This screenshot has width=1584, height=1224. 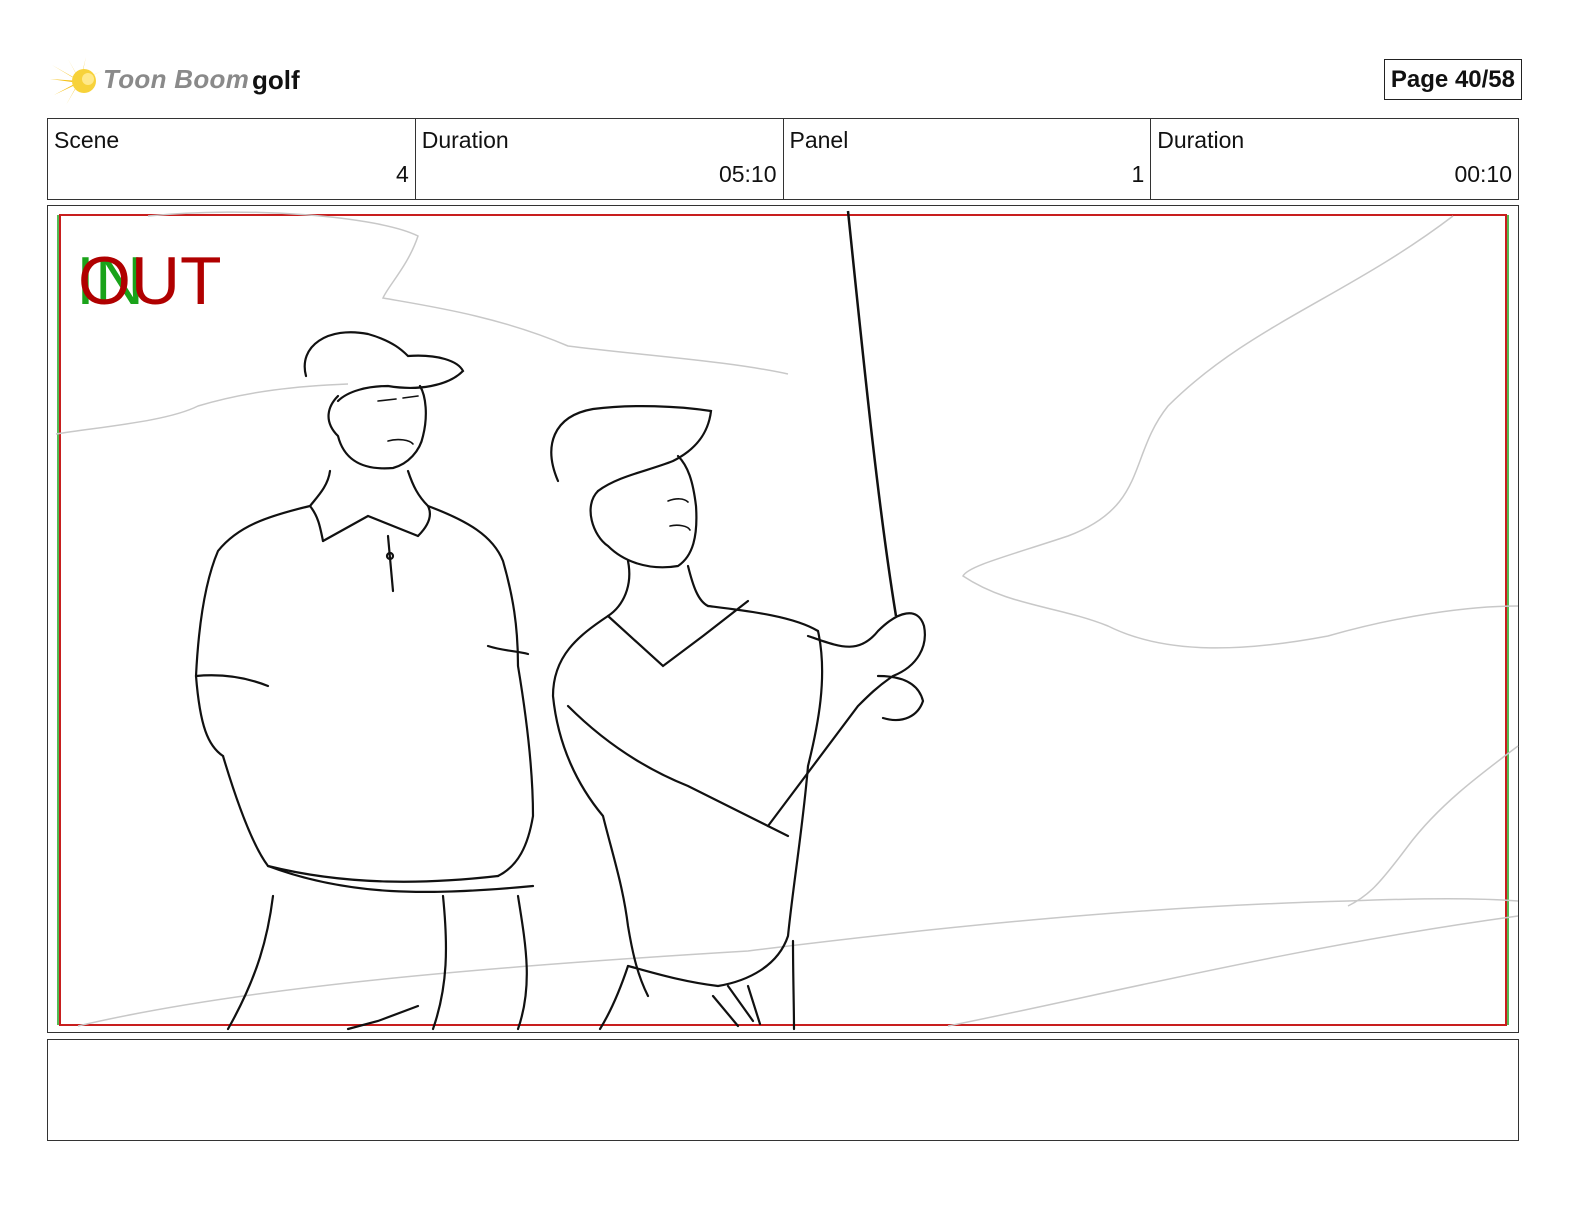 What do you see at coordinates (176, 79) in the screenshot?
I see `logo-text: Toon Boom` at bounding box center [176, 79].